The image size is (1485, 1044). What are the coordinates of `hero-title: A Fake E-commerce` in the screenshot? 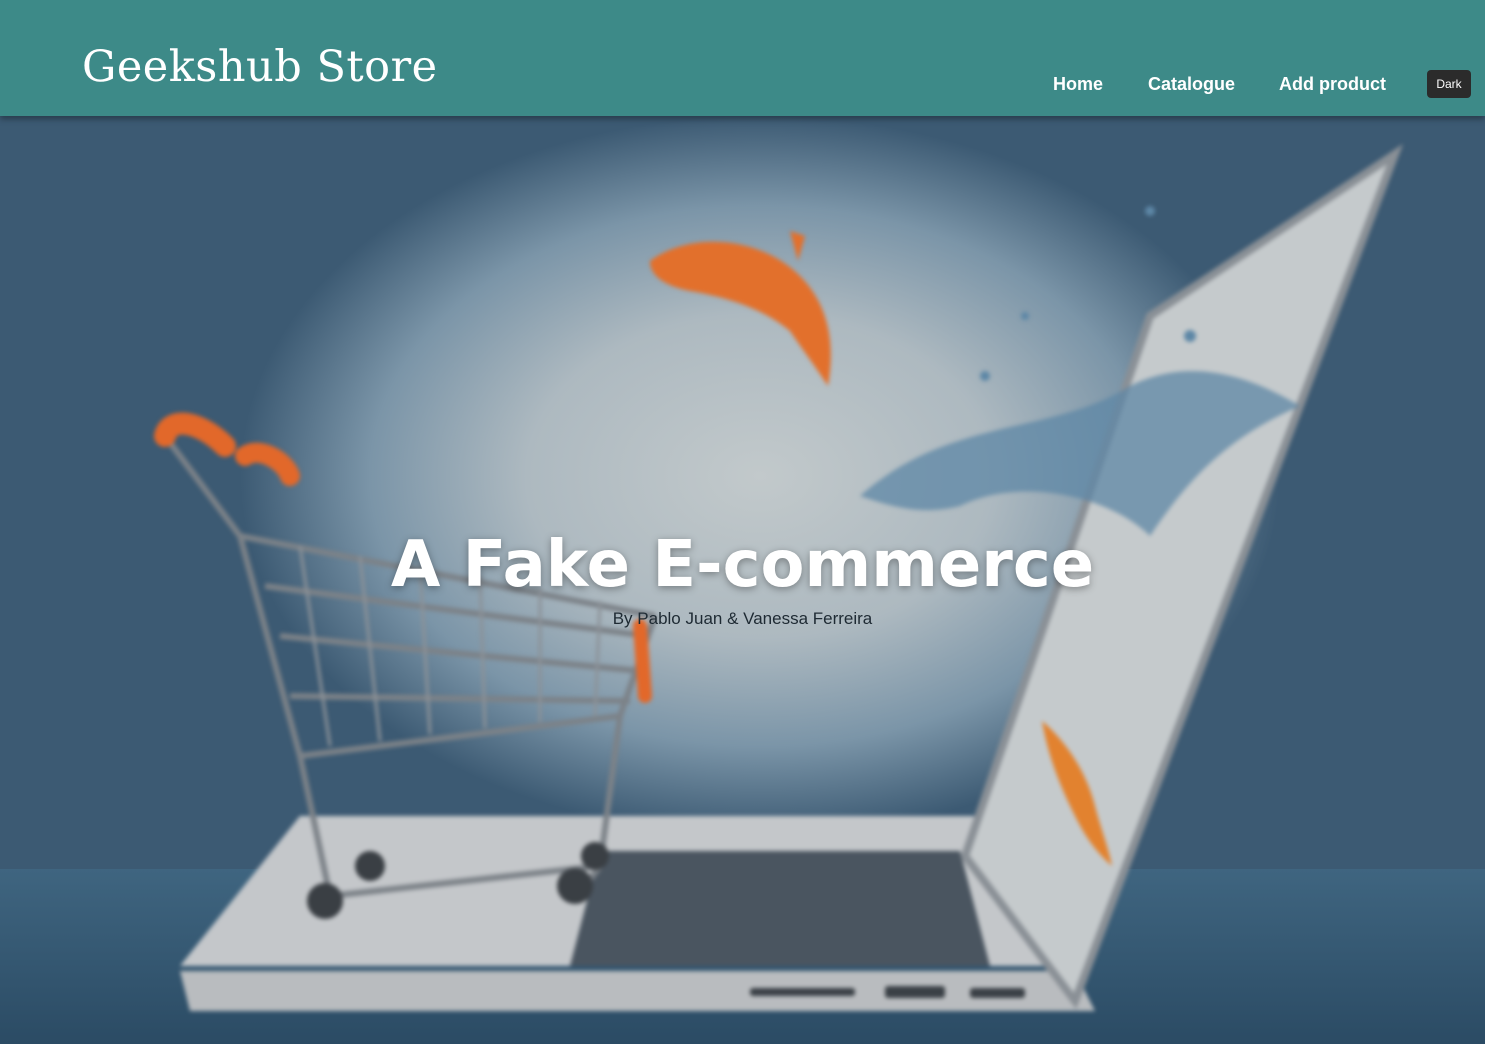 It's located at (742, 565).